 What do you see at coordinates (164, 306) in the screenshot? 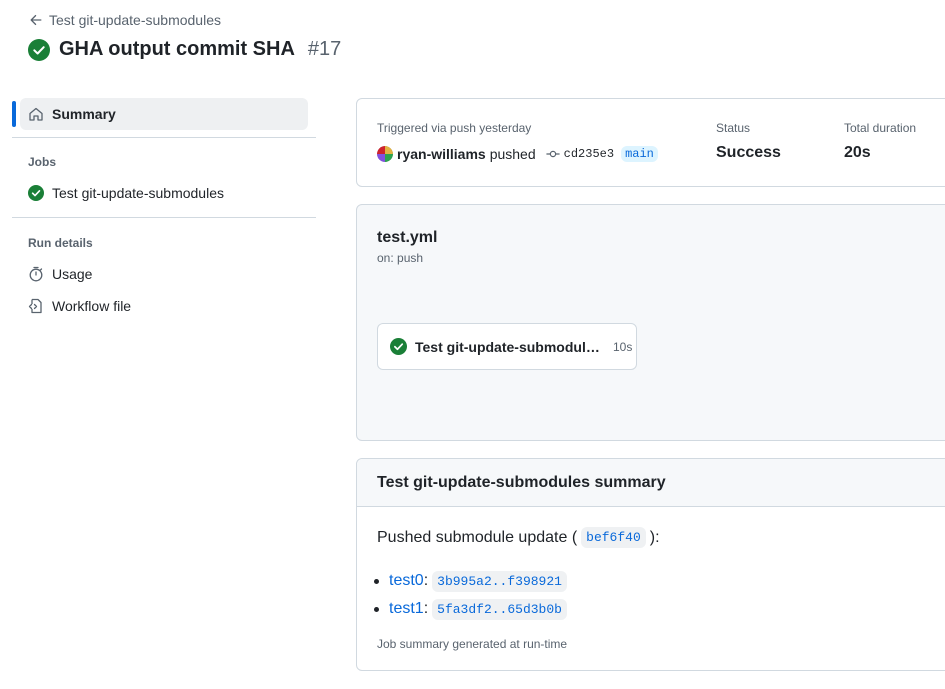
I see `sidebar-item-workflow-file: Workflow file` at bounding box center [164, 306].